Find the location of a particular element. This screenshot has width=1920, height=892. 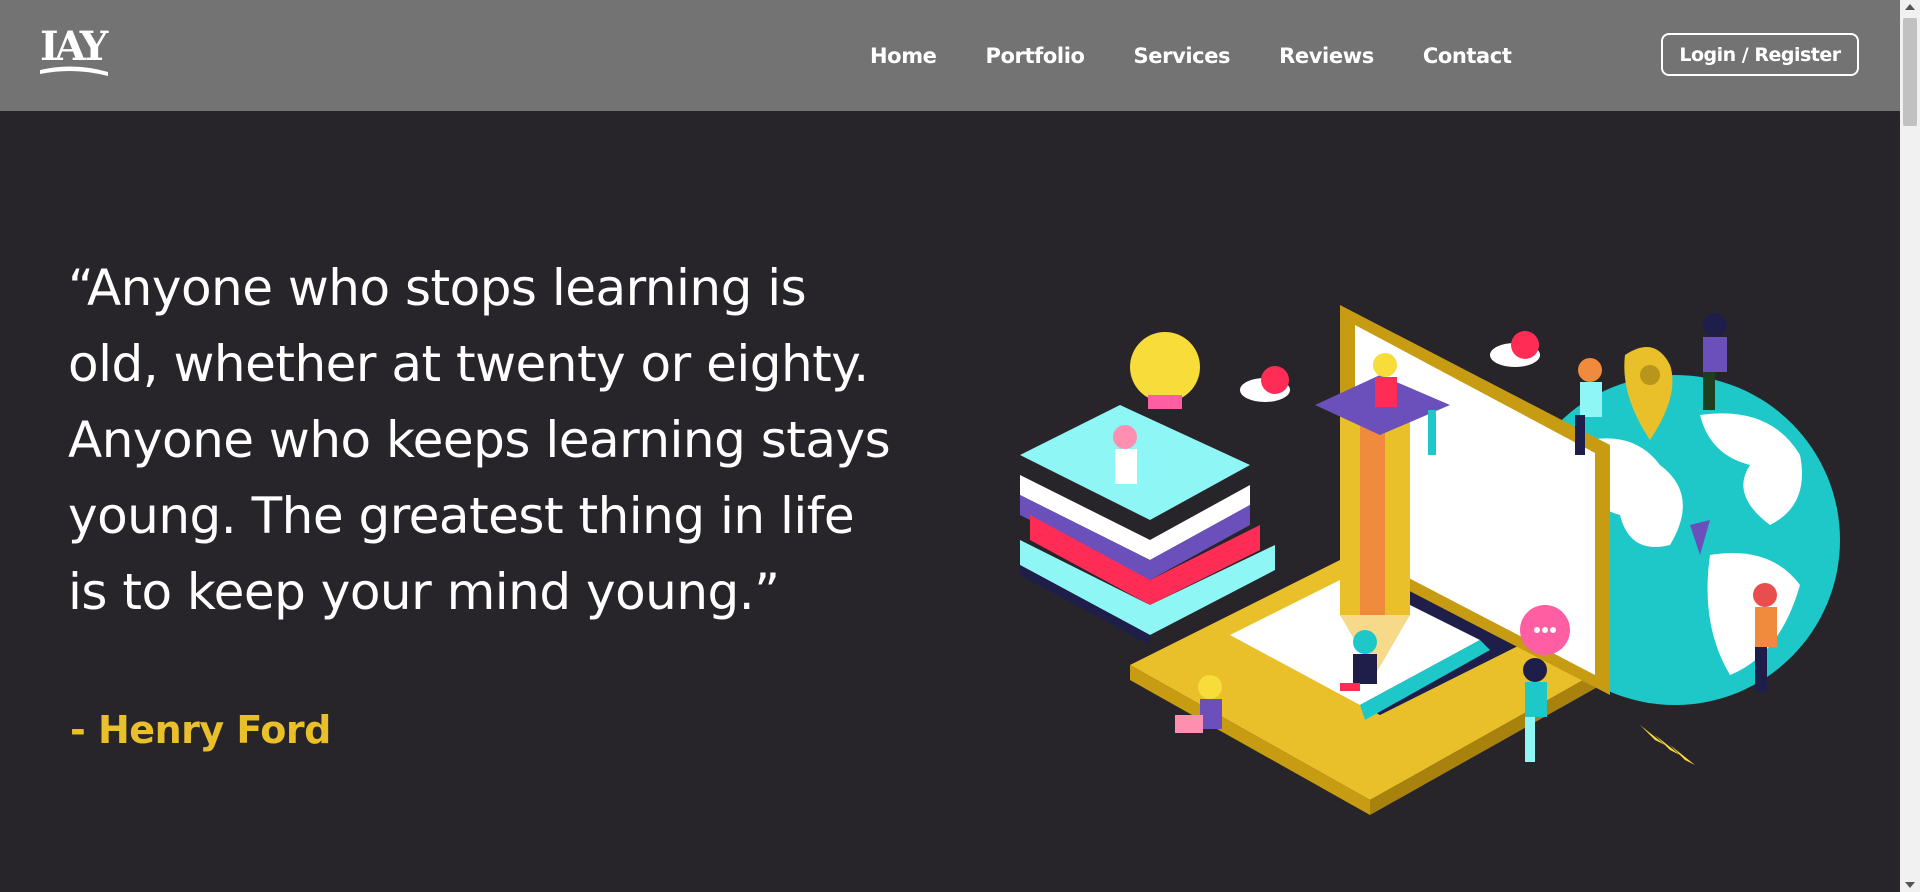

page-scrollbar is located at coordinates (1910, 446).